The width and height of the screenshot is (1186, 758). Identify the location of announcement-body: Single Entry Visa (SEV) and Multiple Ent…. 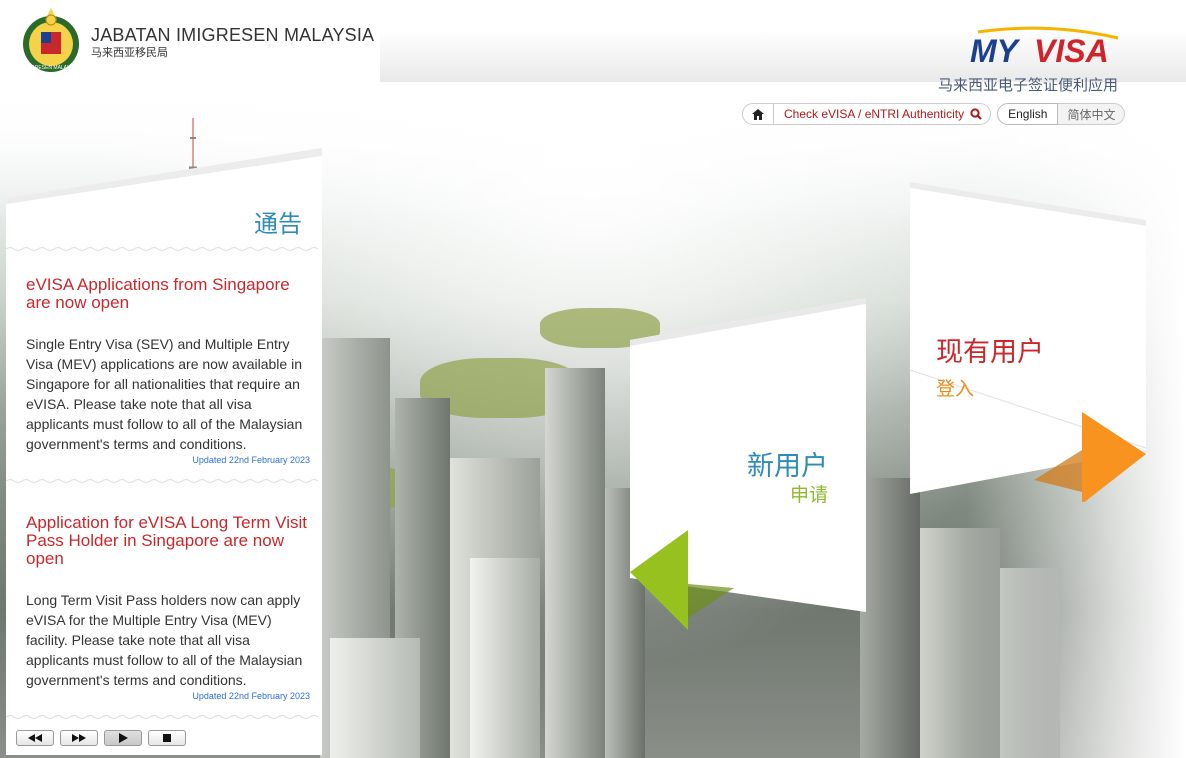
(164, 394).